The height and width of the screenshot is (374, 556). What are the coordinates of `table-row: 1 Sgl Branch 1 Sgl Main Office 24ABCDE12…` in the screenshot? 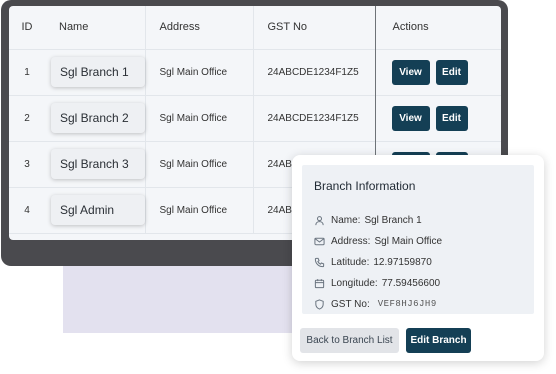 It's located at (255, 72).